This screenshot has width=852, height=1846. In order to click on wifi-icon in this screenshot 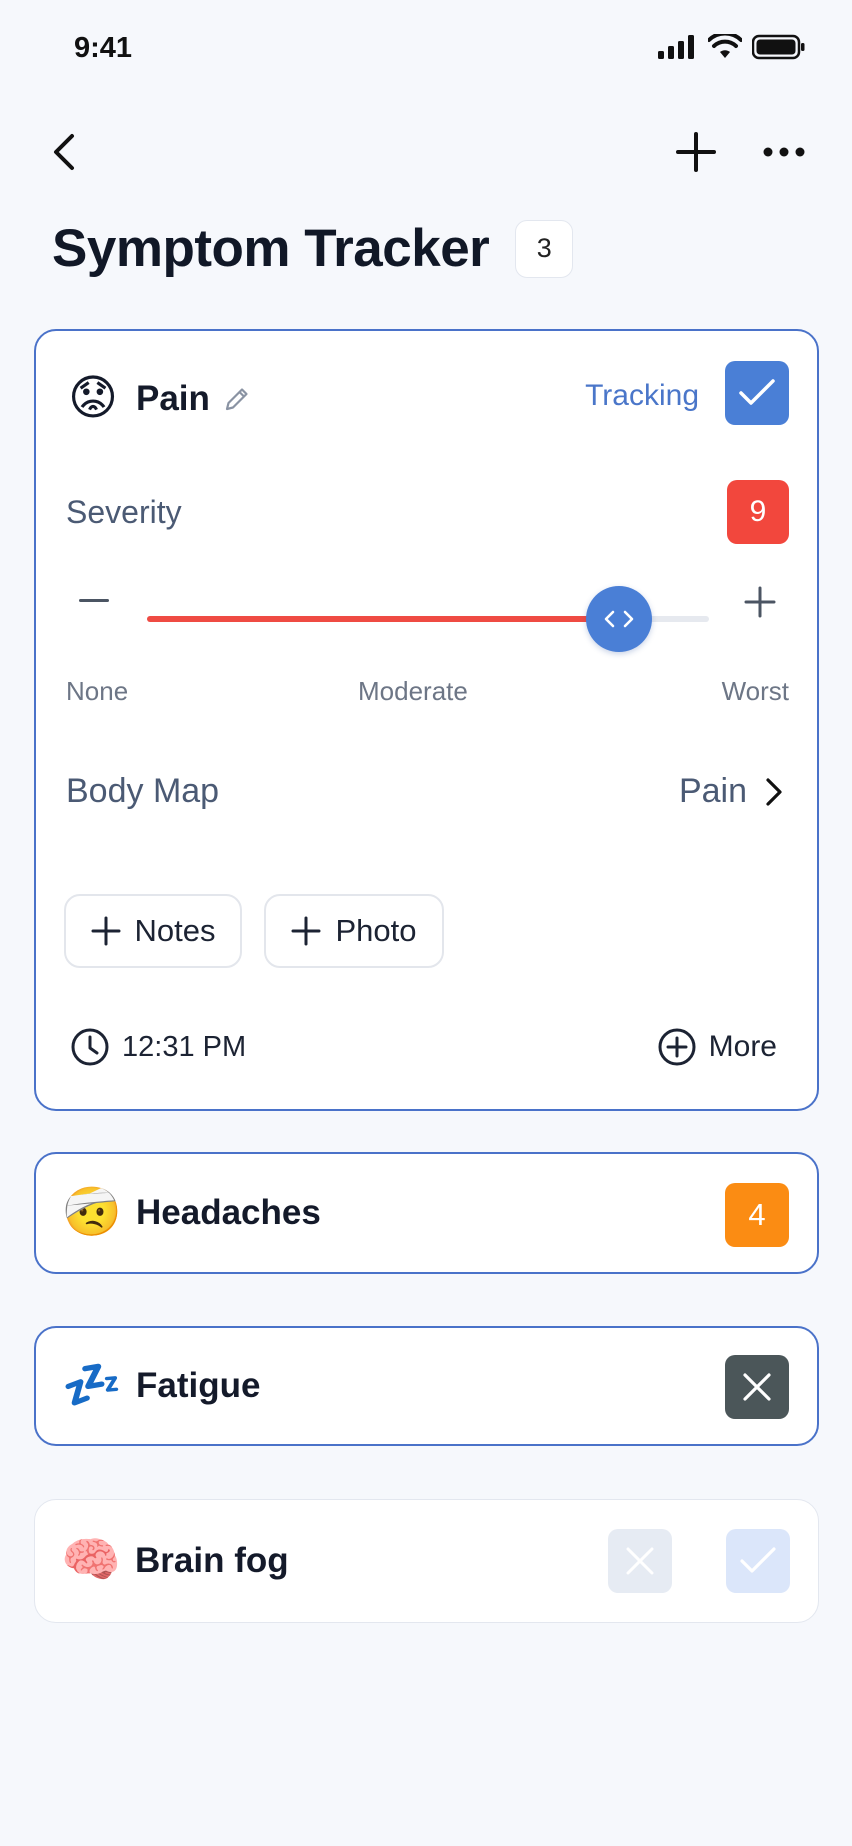, I will do `click(725, 46)`.